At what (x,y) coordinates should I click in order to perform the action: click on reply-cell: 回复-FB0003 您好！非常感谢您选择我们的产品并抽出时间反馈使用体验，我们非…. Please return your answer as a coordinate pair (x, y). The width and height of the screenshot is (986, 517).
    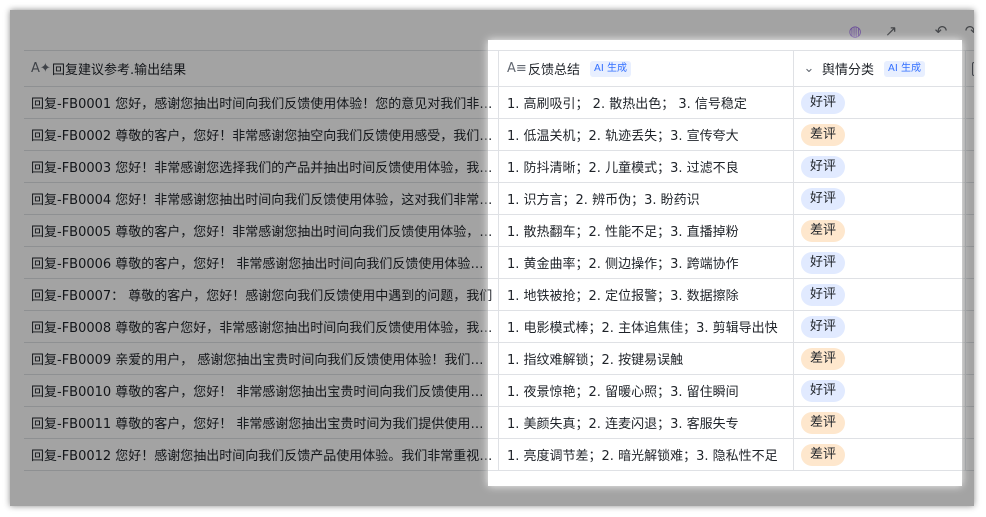
    Looking at the image, I should click on (261, 166).